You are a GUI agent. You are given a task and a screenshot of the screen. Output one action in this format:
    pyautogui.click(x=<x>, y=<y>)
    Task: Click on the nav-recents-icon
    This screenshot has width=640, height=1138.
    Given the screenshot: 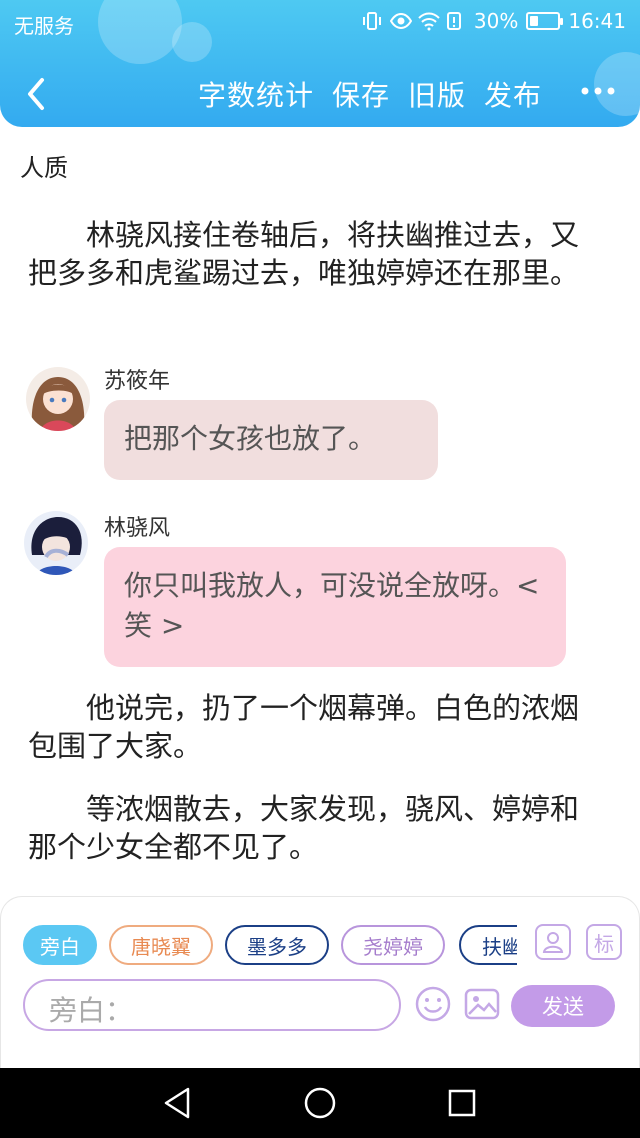 What is the action you would take?
    pyautogui.click(x=462, y=1103)
    